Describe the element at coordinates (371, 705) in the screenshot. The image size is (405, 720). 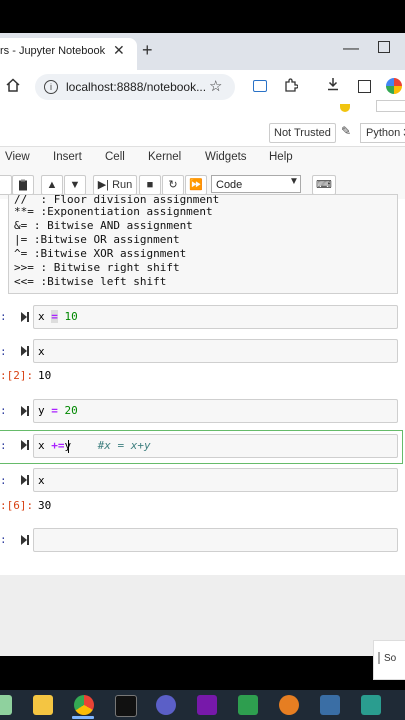
I see `files-app-icon` at that location.